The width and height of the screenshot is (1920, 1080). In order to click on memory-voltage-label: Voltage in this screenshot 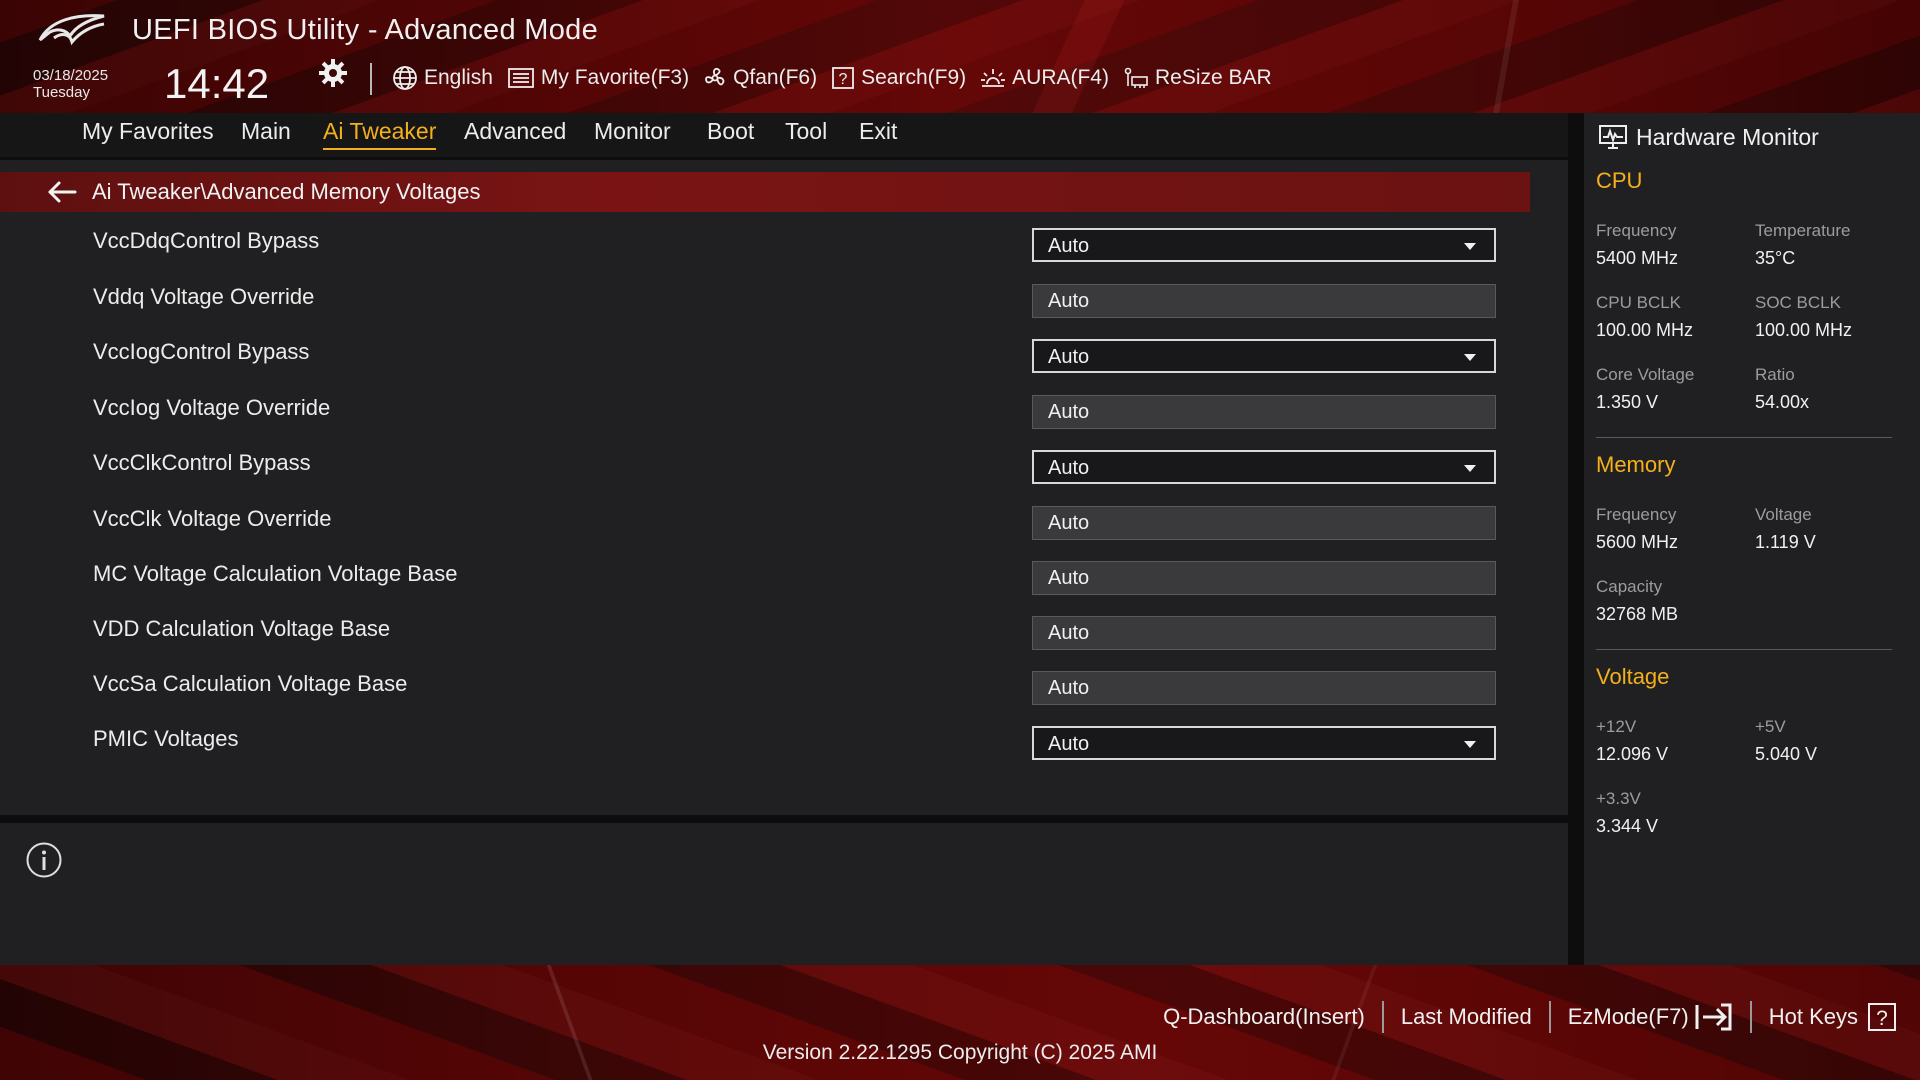, I will do `click(1783, 514)`.